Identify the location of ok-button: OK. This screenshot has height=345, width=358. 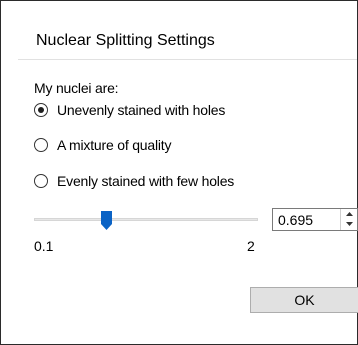
(304, 300).